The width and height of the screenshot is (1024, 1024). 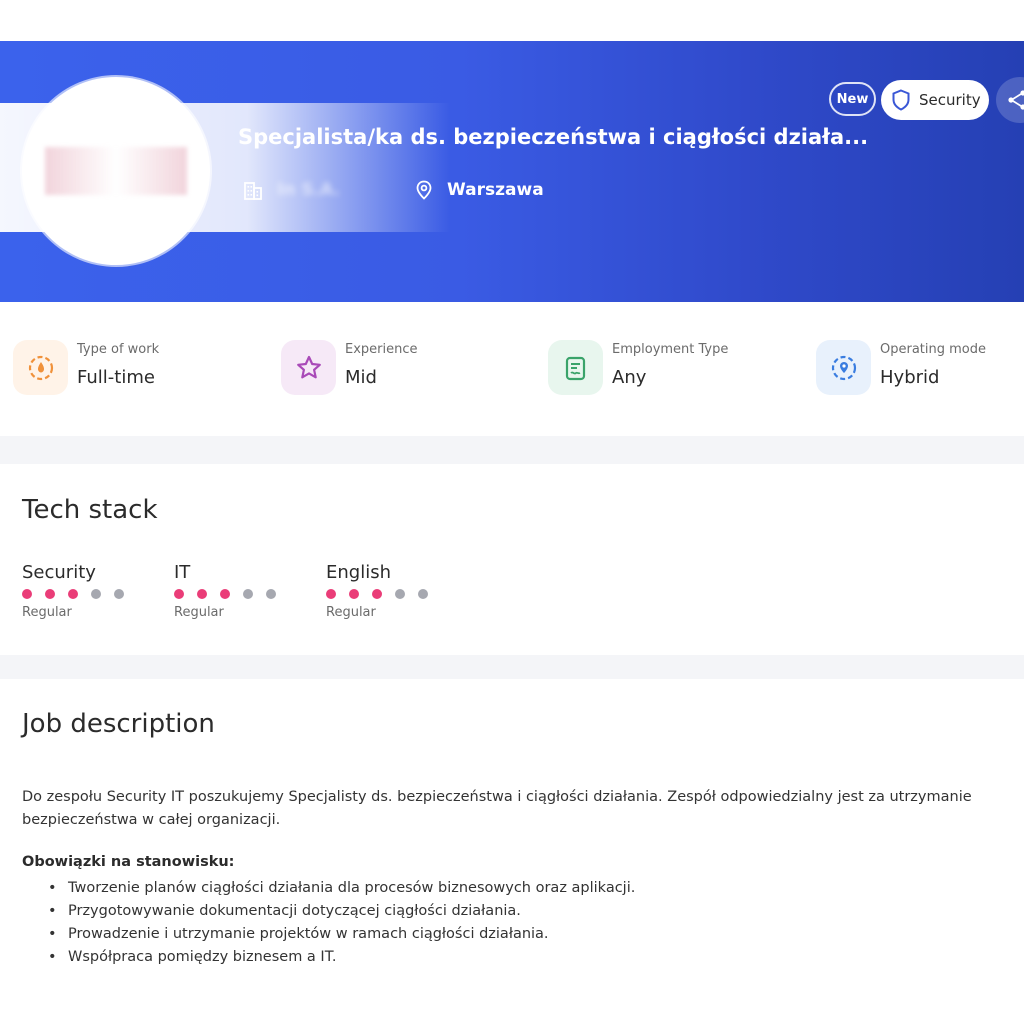 I want to click on building-icon, so click(x=253, y=191).